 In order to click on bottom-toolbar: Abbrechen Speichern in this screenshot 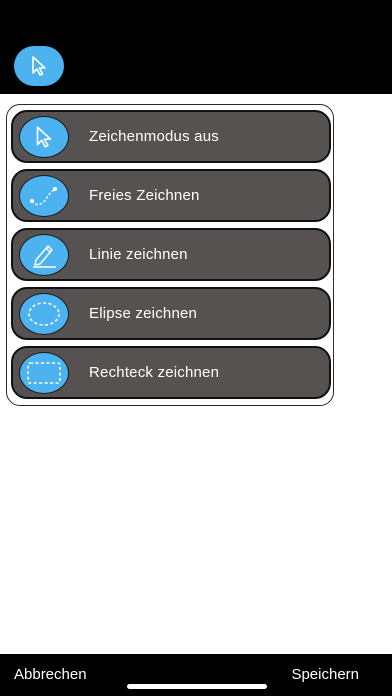, I will do `click(196, 675)`.